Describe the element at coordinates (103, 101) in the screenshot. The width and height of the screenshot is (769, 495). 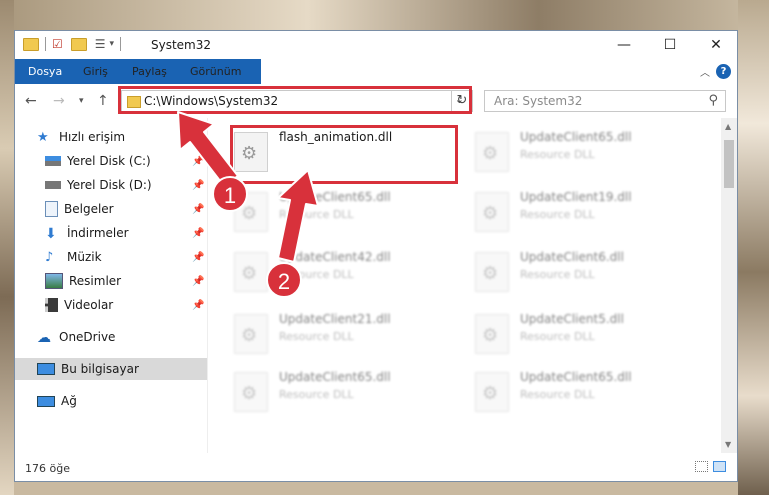
I see `up-arrow-icon: ↑` at that location.